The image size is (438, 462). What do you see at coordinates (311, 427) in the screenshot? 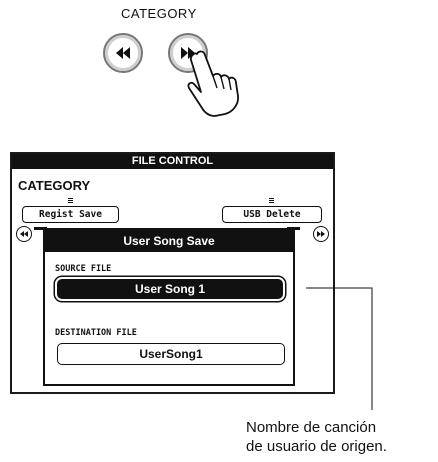
I see `callout-line-1: Nombre de canción` at bounding box center [311, 427].